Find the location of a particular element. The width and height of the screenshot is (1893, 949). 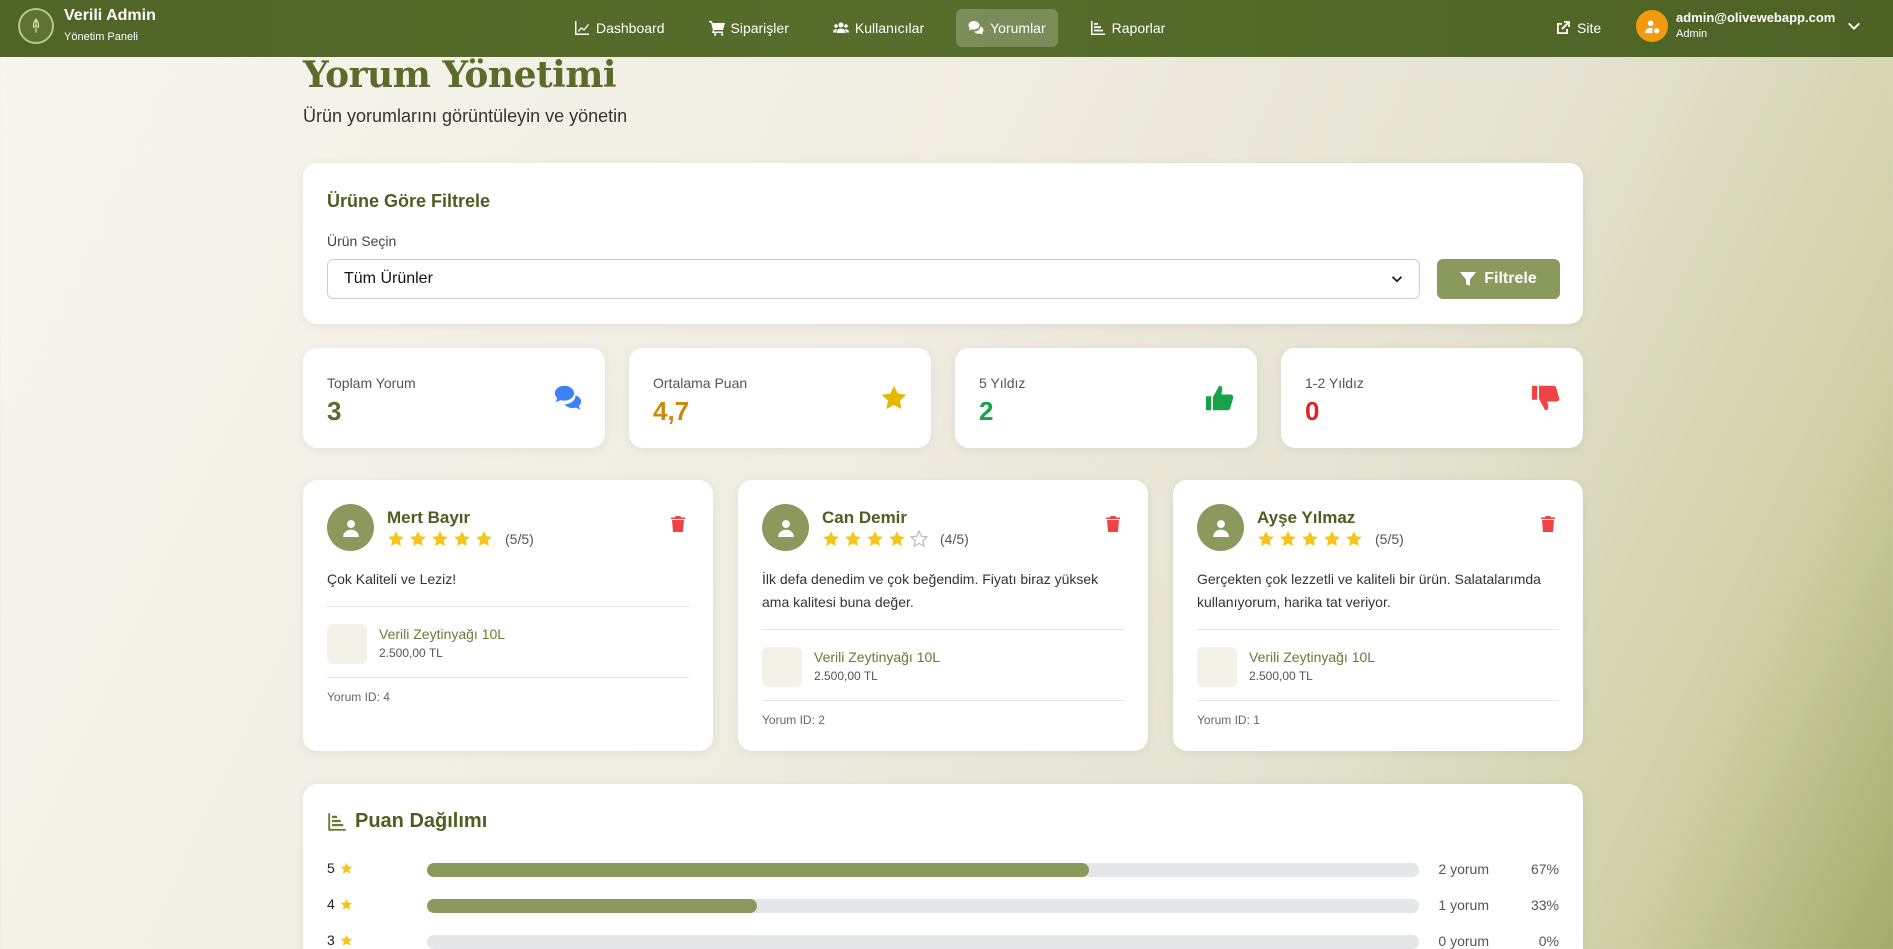

distribution-percent: 67% is located at coordinates (1544, 869).